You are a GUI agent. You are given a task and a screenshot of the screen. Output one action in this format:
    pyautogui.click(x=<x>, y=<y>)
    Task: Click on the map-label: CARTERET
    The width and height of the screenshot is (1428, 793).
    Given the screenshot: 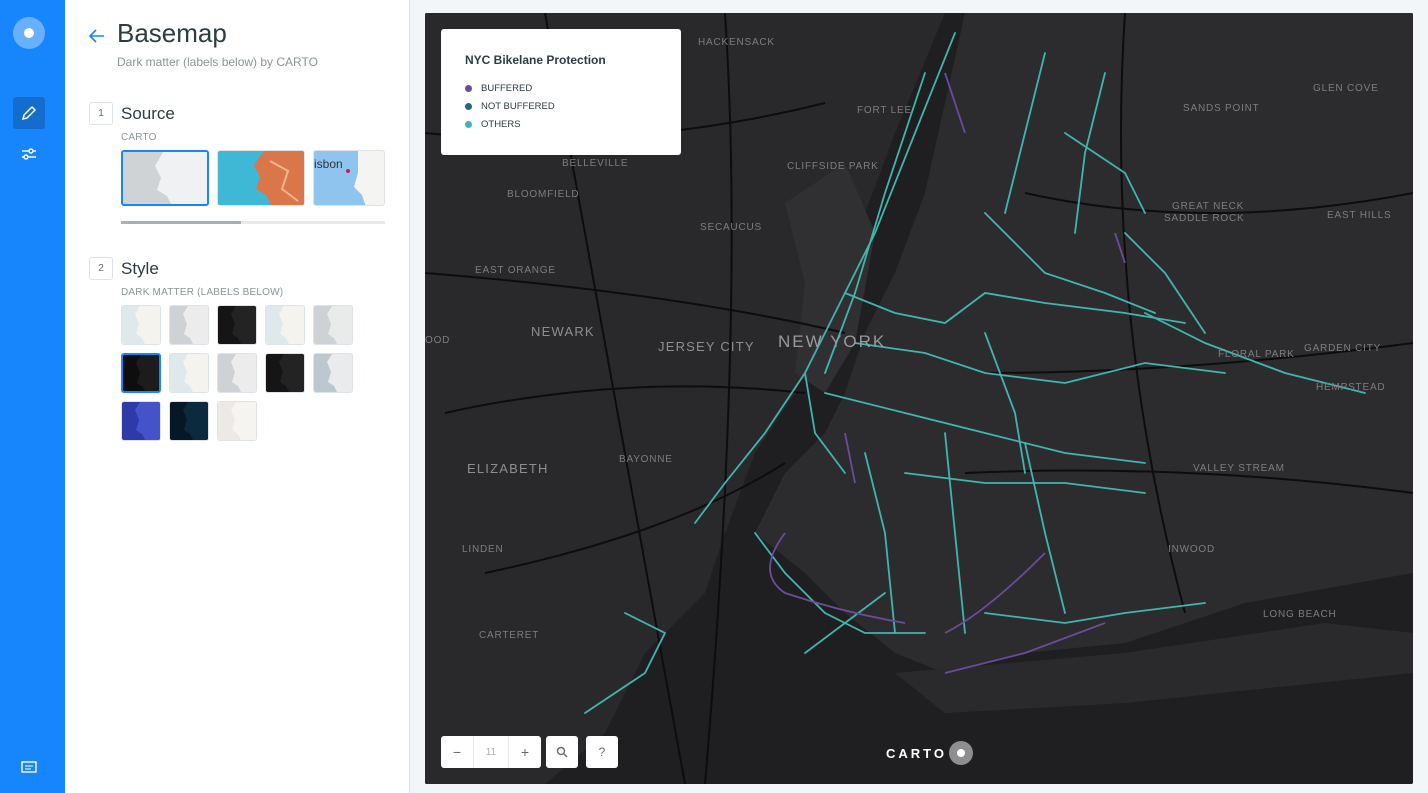 What is the action you would take?
    pyautogui.click(x=509, y=635)
    